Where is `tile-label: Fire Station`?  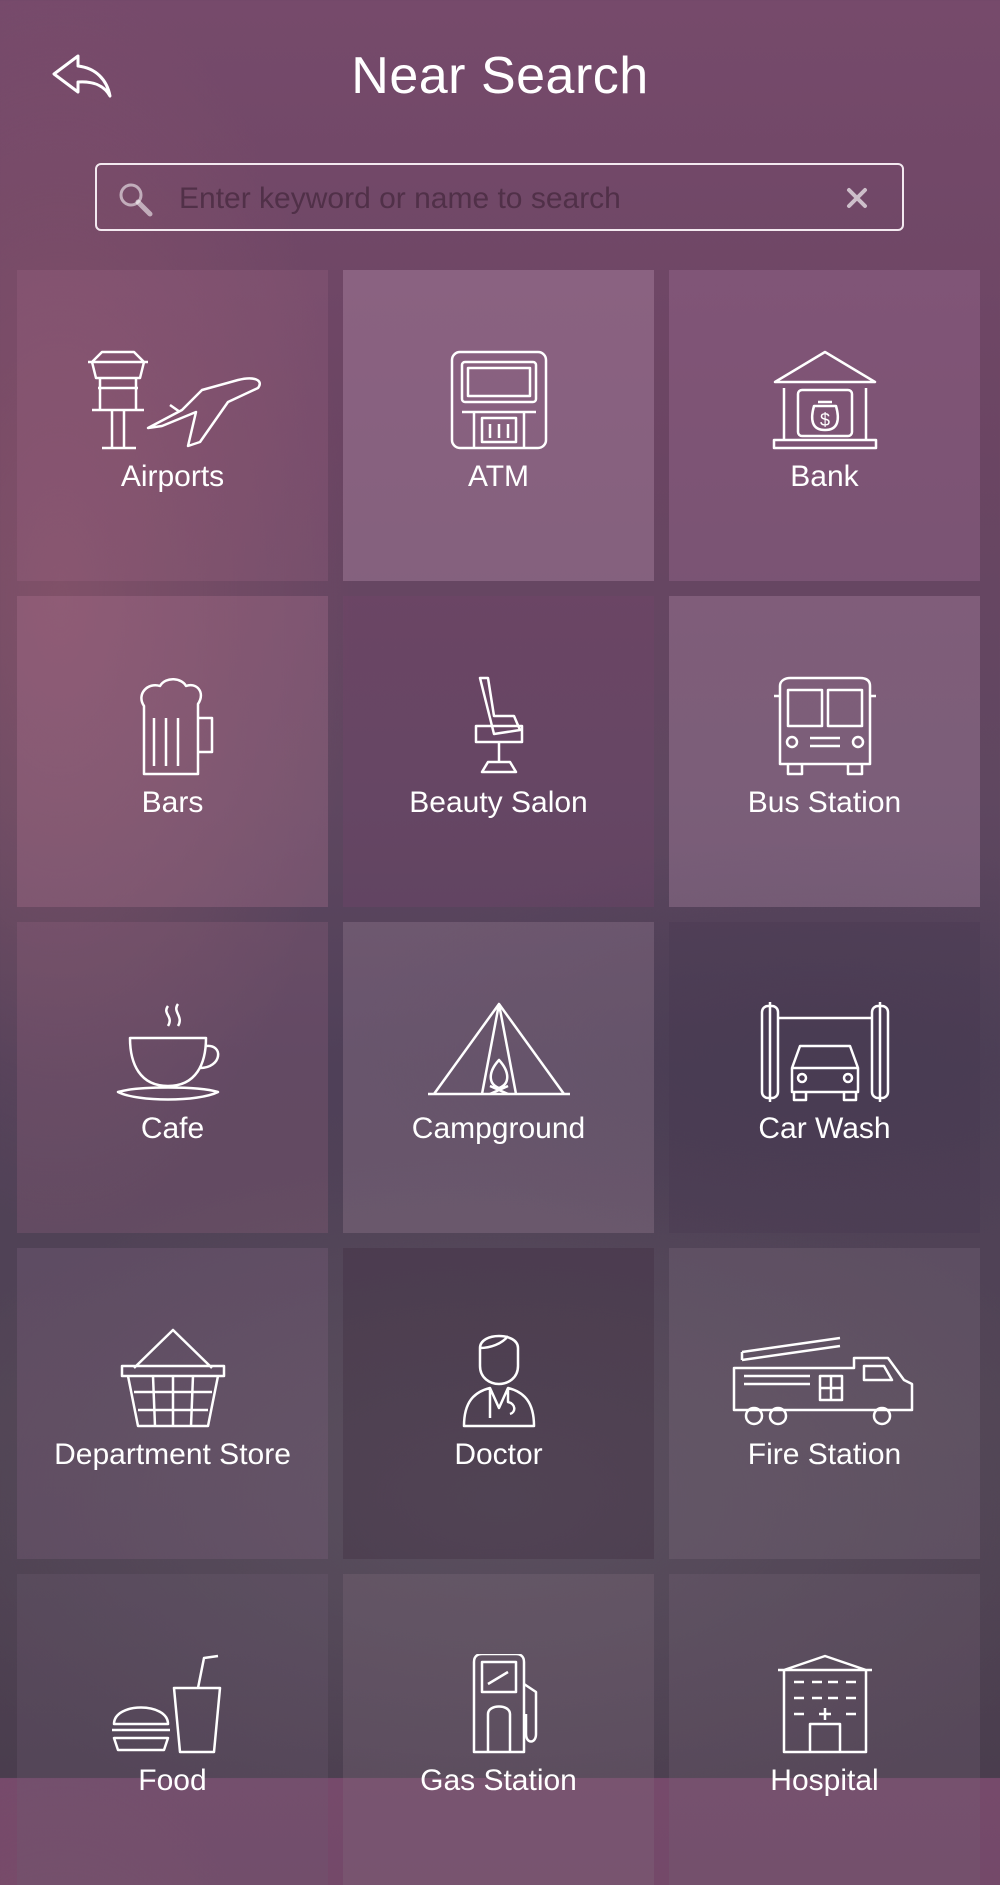
tile-label: Fire Station is located at coordinates (824, 1454).